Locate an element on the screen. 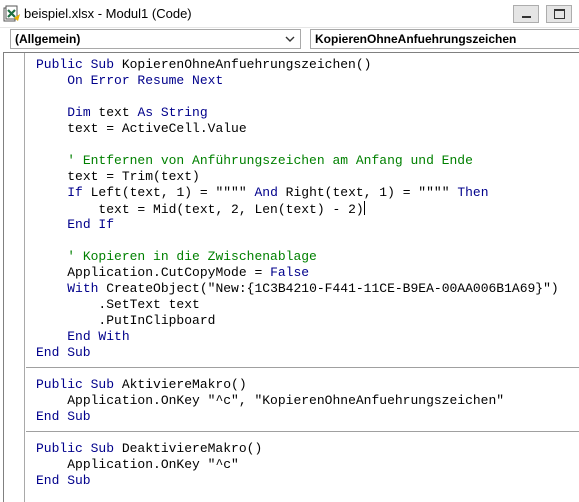  code-line: Application.CutCopyMode = False is located at coordinates (306, 273).